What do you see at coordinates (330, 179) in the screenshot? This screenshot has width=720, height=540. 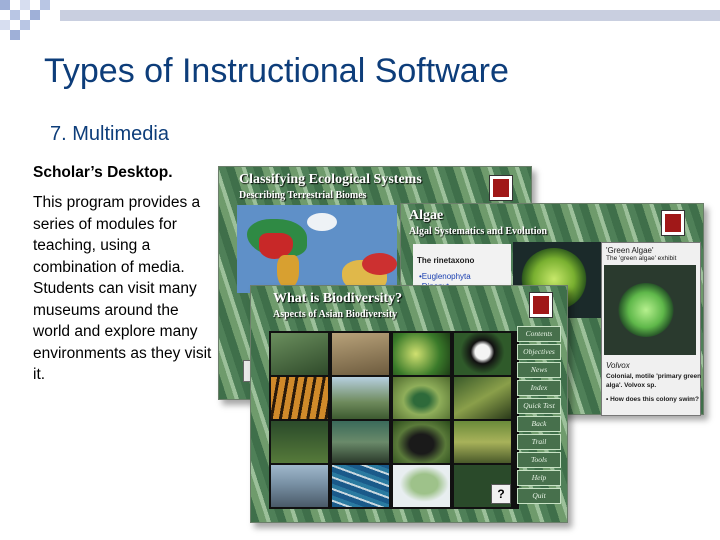 I see `ecological-title: Classifying Ecological Systems` at bounding box center [330, 179].